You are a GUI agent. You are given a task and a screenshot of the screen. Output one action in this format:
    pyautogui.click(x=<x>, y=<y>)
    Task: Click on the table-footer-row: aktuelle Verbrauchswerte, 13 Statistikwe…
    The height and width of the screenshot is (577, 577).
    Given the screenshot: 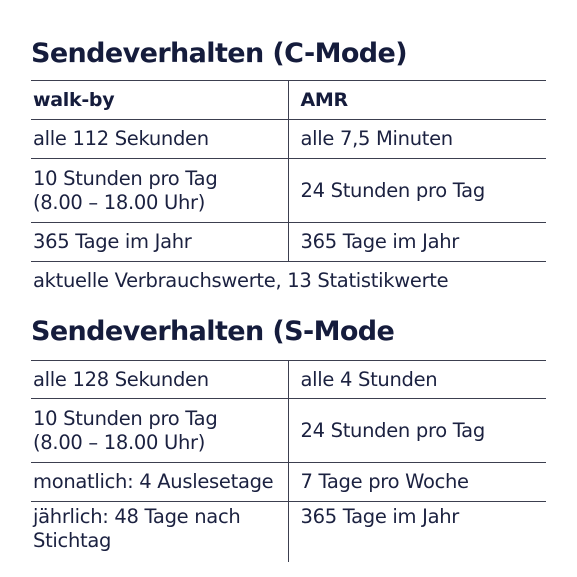 What is the action you would take?
    pyautogui.click(x=288, y=281)
    